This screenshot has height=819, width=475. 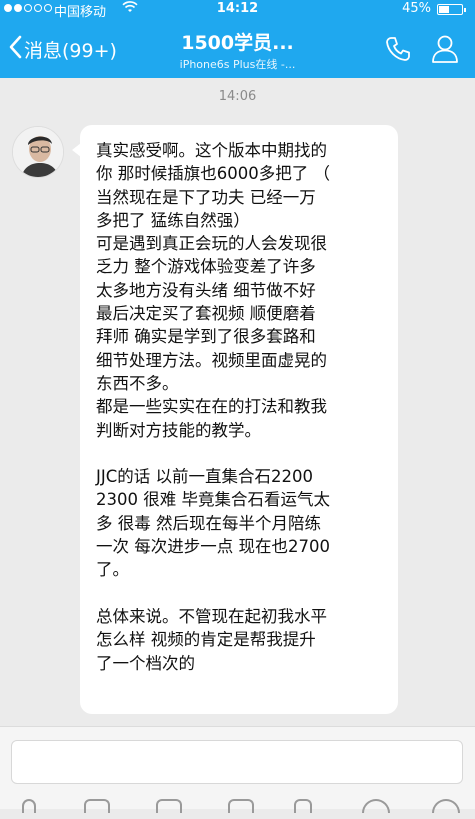 I want to click on message-line: JJC的话 以前一直集合石2200, so click(x=204, y=477).